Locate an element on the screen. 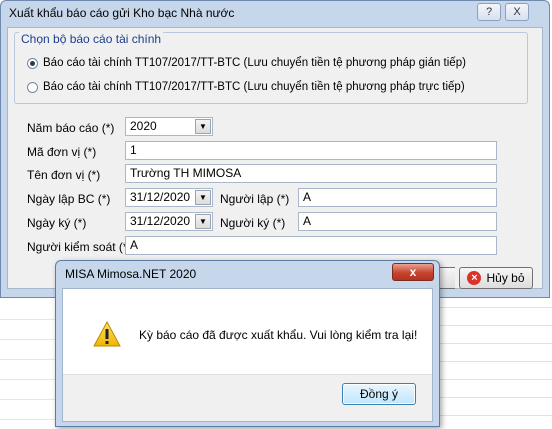  warning-icon is located at coordinates (107, 334).